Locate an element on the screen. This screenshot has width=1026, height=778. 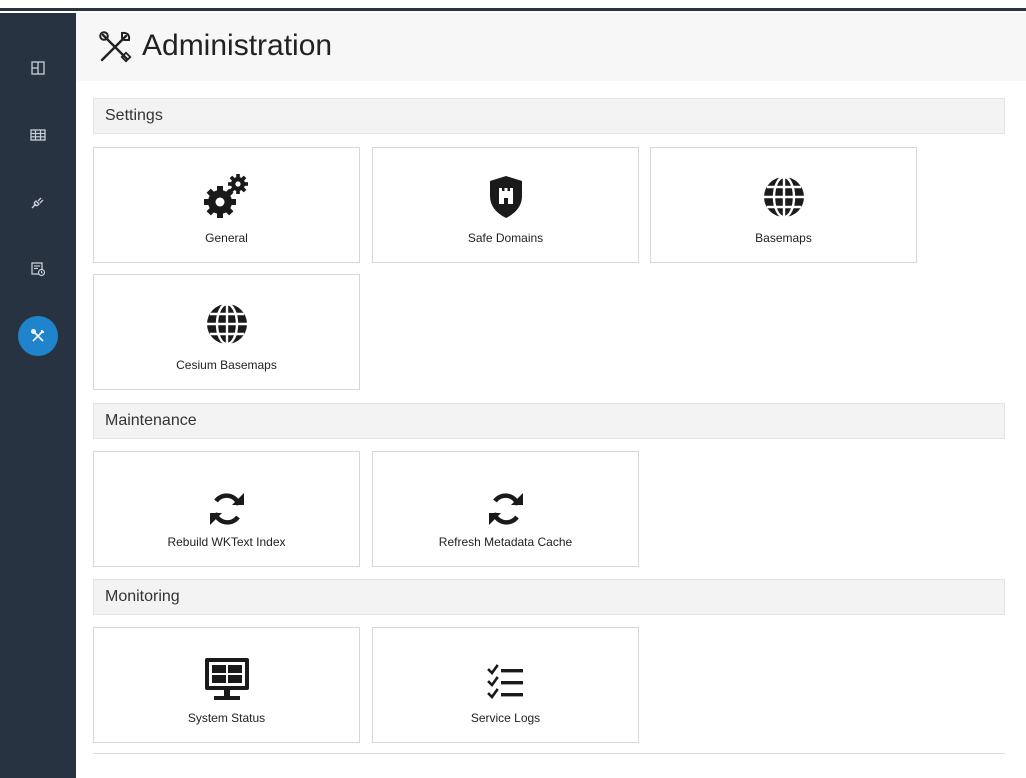
tile-safe-domains: Safe Domains is located at coordinates (505, 205).